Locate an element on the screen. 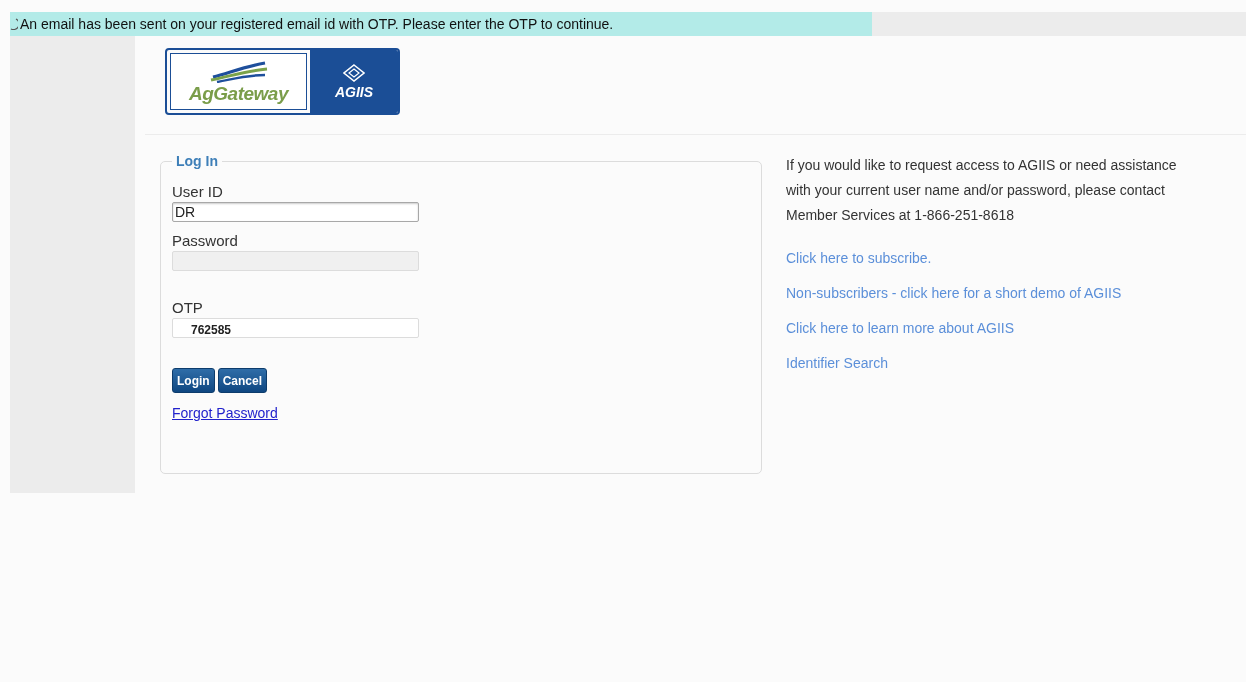 The width and height of the screenshot is (1246, 682). cancel-button: Cancel is located at coordinates (242, 380).